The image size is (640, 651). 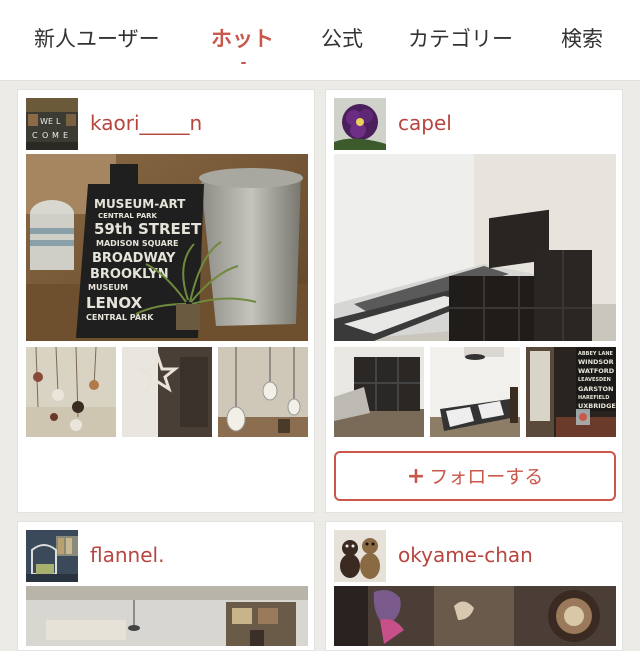 I want to click on follow-button: + フォローする, so click(x=475, y=476).